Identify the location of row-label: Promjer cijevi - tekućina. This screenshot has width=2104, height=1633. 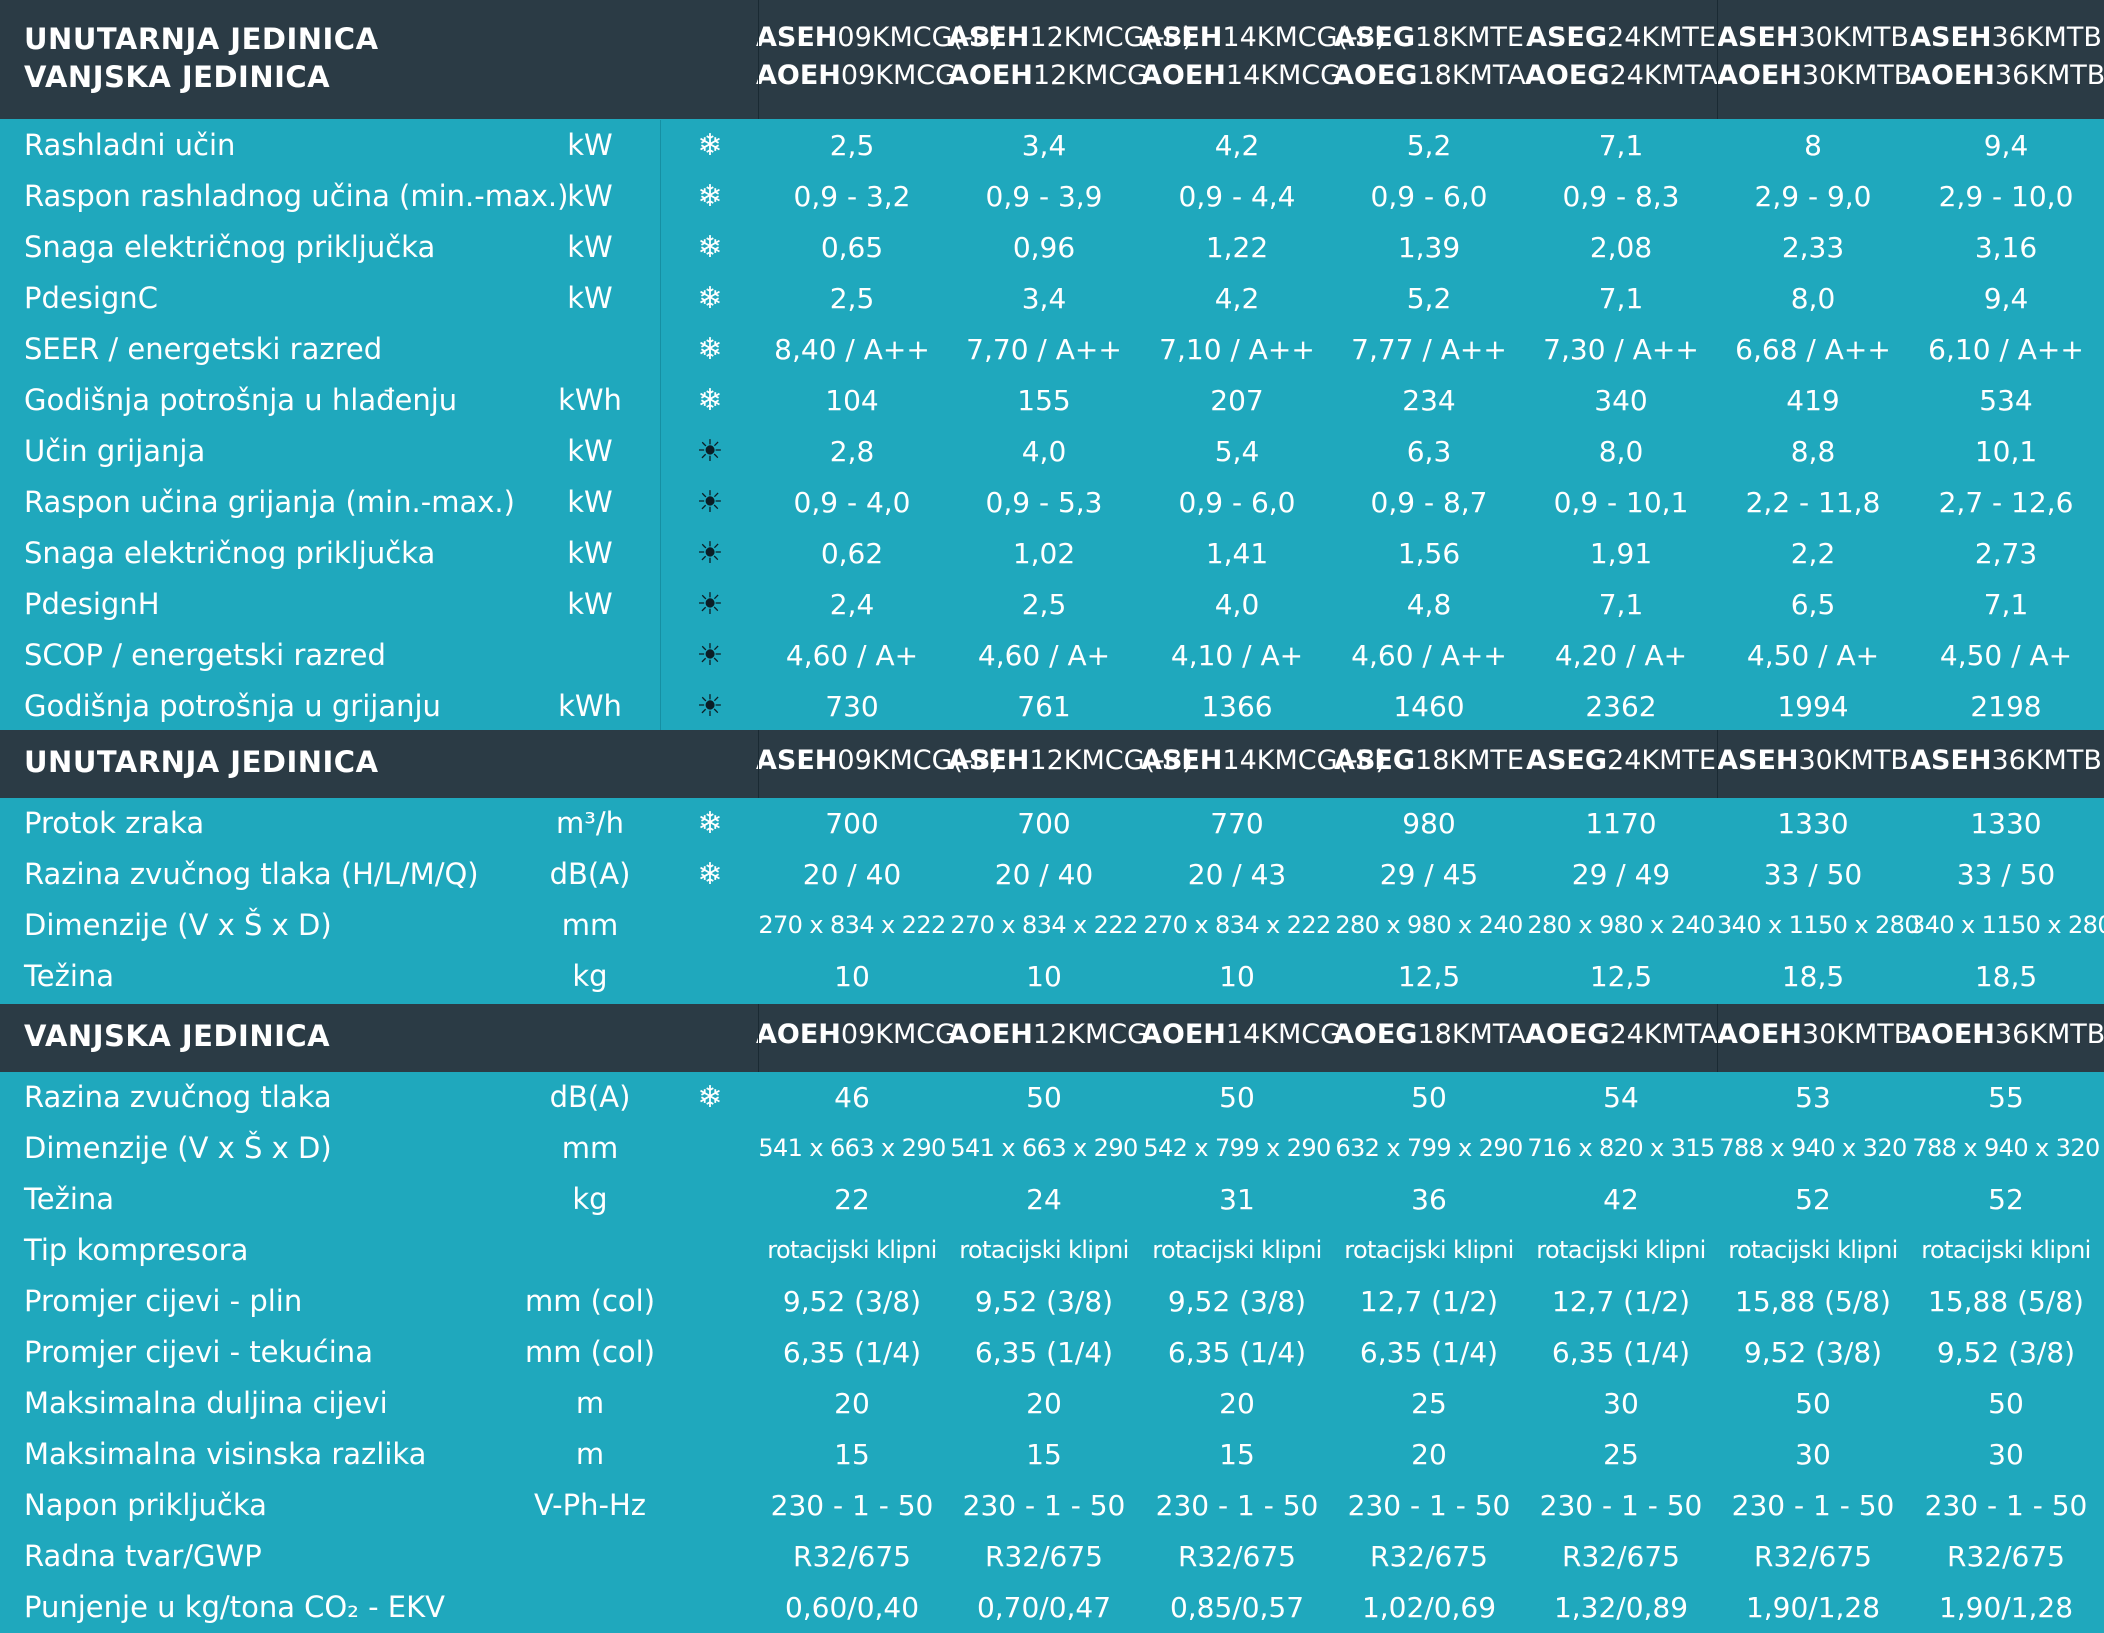
(198, 1352).